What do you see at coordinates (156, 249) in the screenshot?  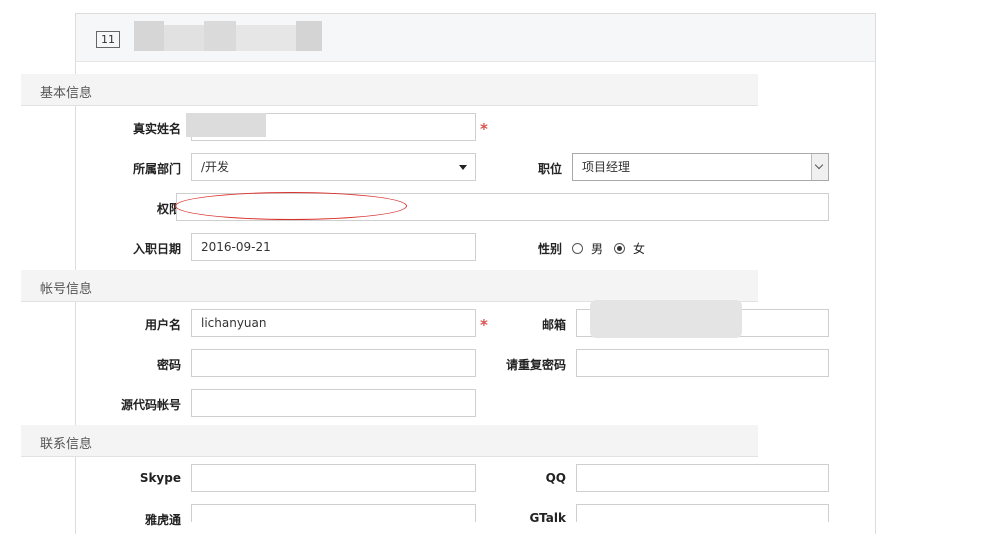 I see `join-date-label: 入职日期` at bounding box center [156, 249].